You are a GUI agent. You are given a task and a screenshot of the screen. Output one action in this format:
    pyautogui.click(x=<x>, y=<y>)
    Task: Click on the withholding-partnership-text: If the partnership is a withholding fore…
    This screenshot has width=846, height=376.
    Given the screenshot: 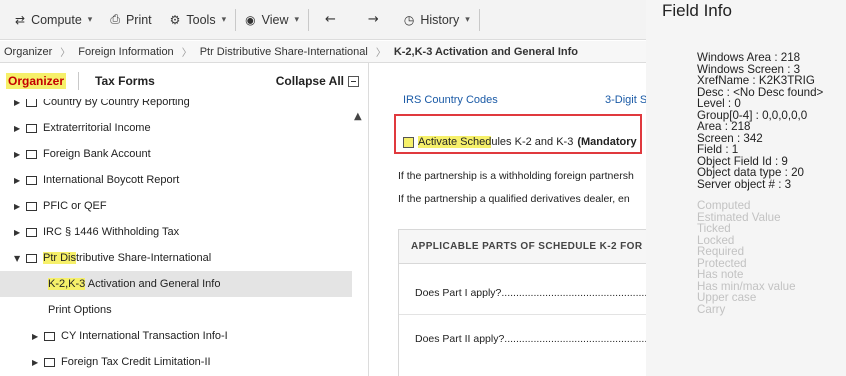 What is the action you would take?
    pyautogui.click(x=516, y=176)
    